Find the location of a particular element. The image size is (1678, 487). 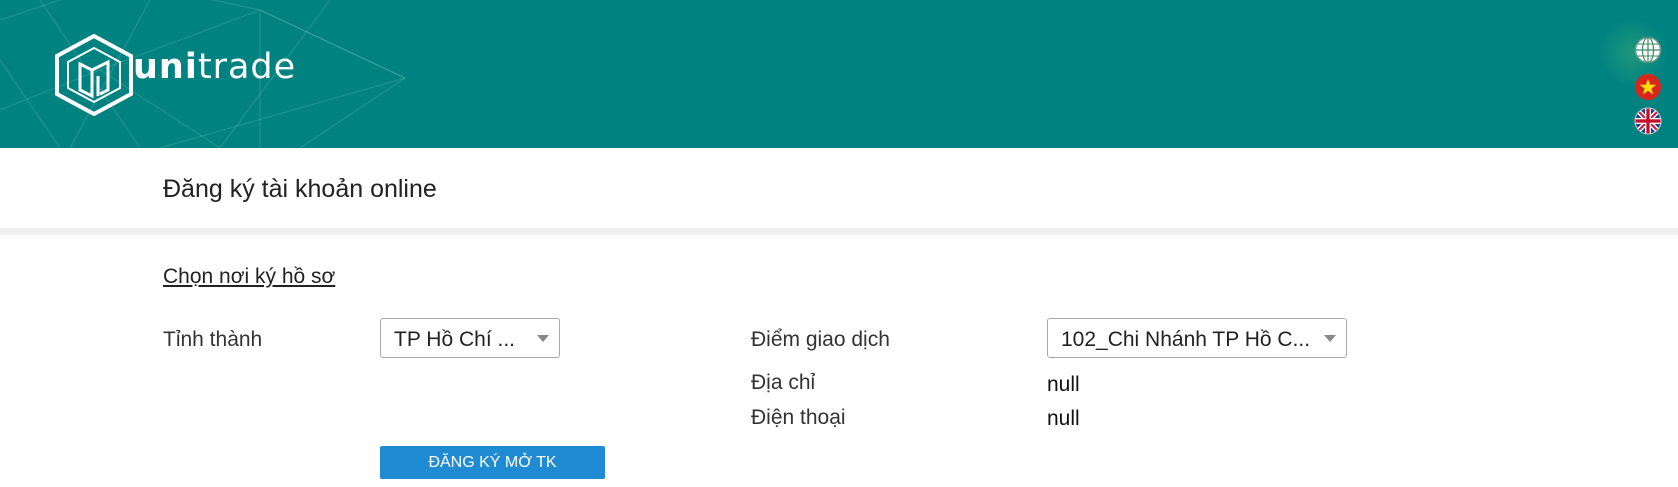

unitrade-logo-icon is located at coordinates (94, 75).